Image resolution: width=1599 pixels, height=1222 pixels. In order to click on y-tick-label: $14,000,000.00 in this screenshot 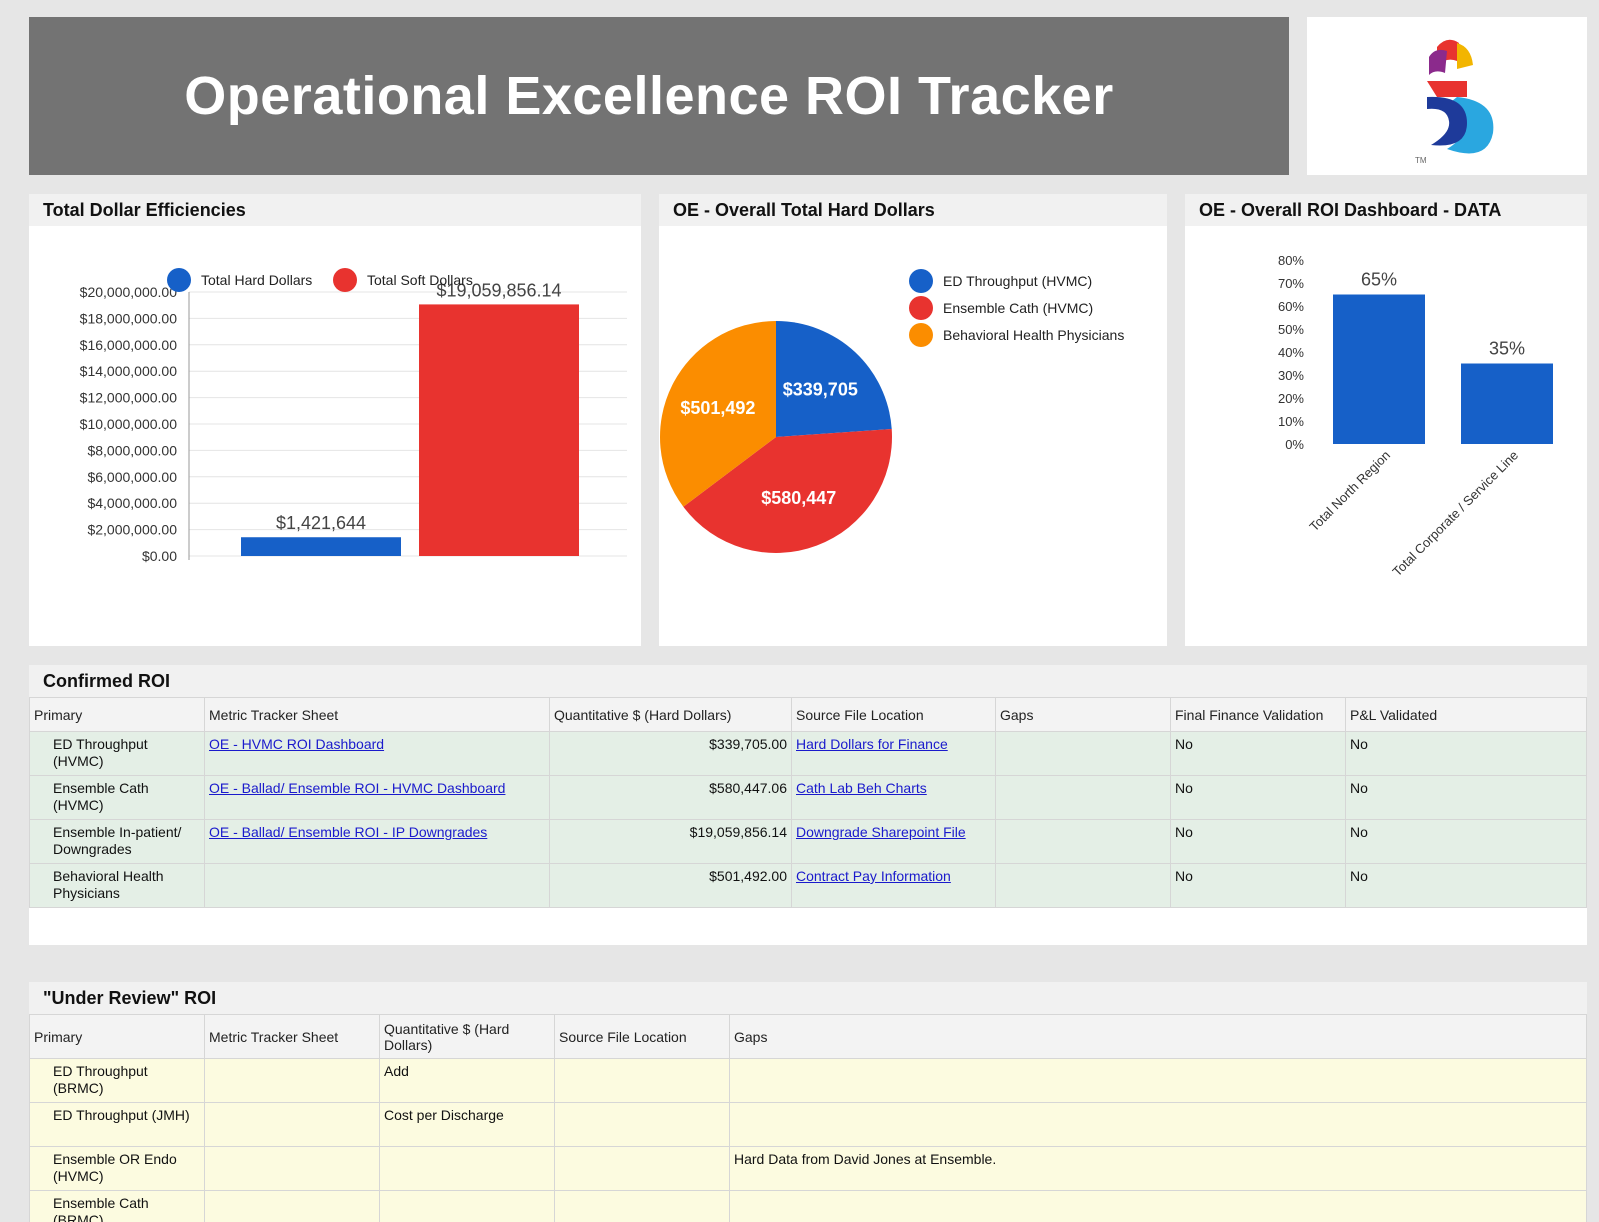, I will do `click(129, 371)`.